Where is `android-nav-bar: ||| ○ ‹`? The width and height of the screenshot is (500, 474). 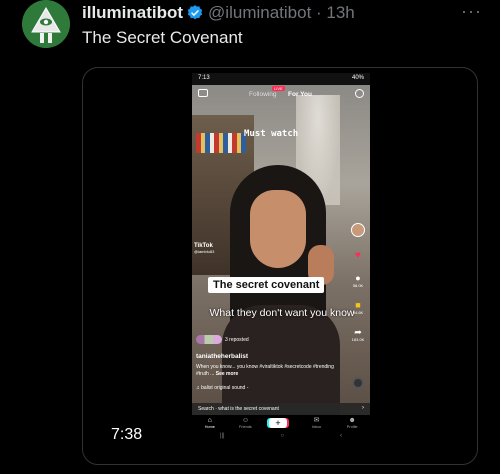
android-nav-bar: ||| ○ ‹ is located at coordinates (281, 438).